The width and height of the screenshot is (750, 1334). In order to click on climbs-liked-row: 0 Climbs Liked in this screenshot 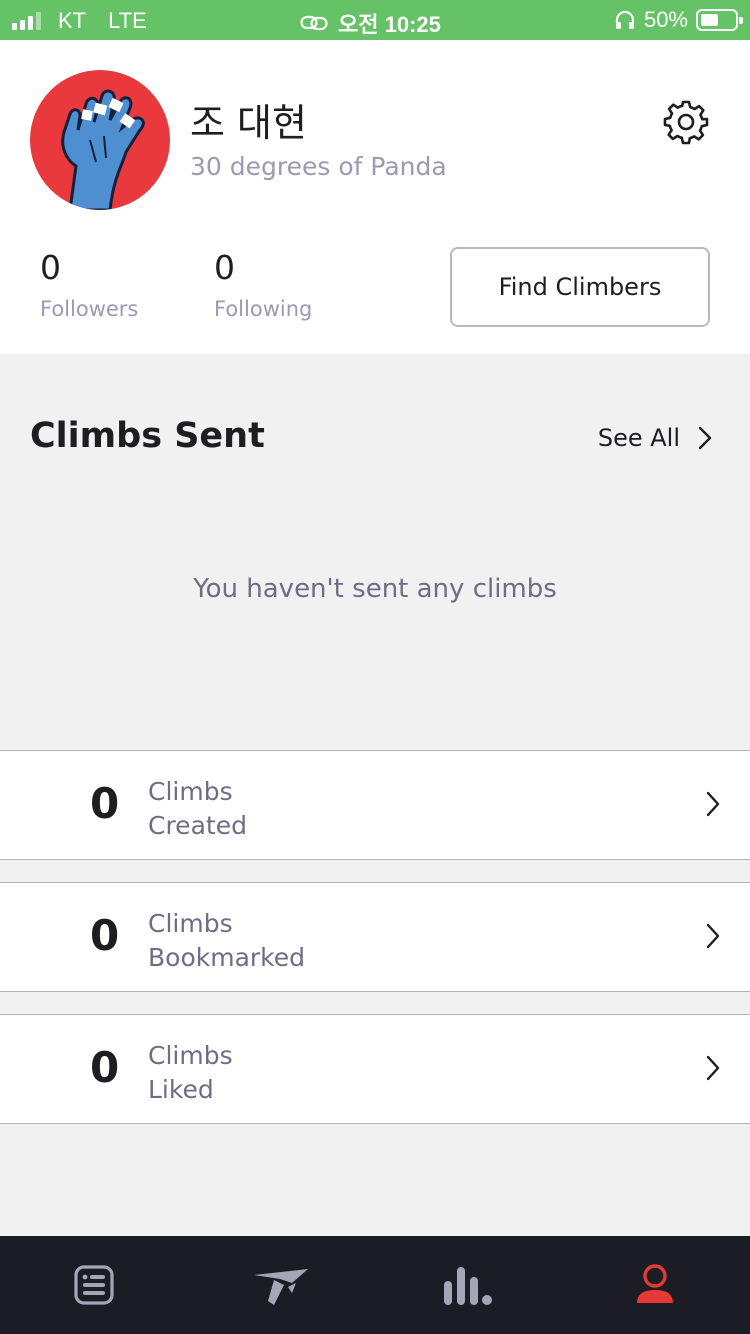, I will do `click(375, 1069)`.